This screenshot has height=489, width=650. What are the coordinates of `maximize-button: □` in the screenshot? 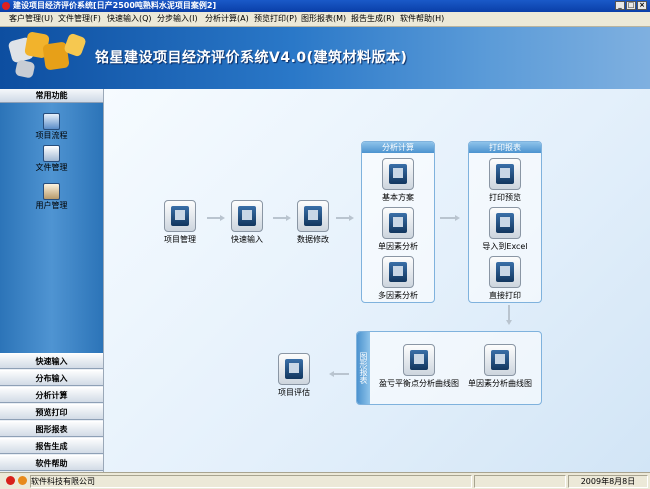 It's located at (631, 5).